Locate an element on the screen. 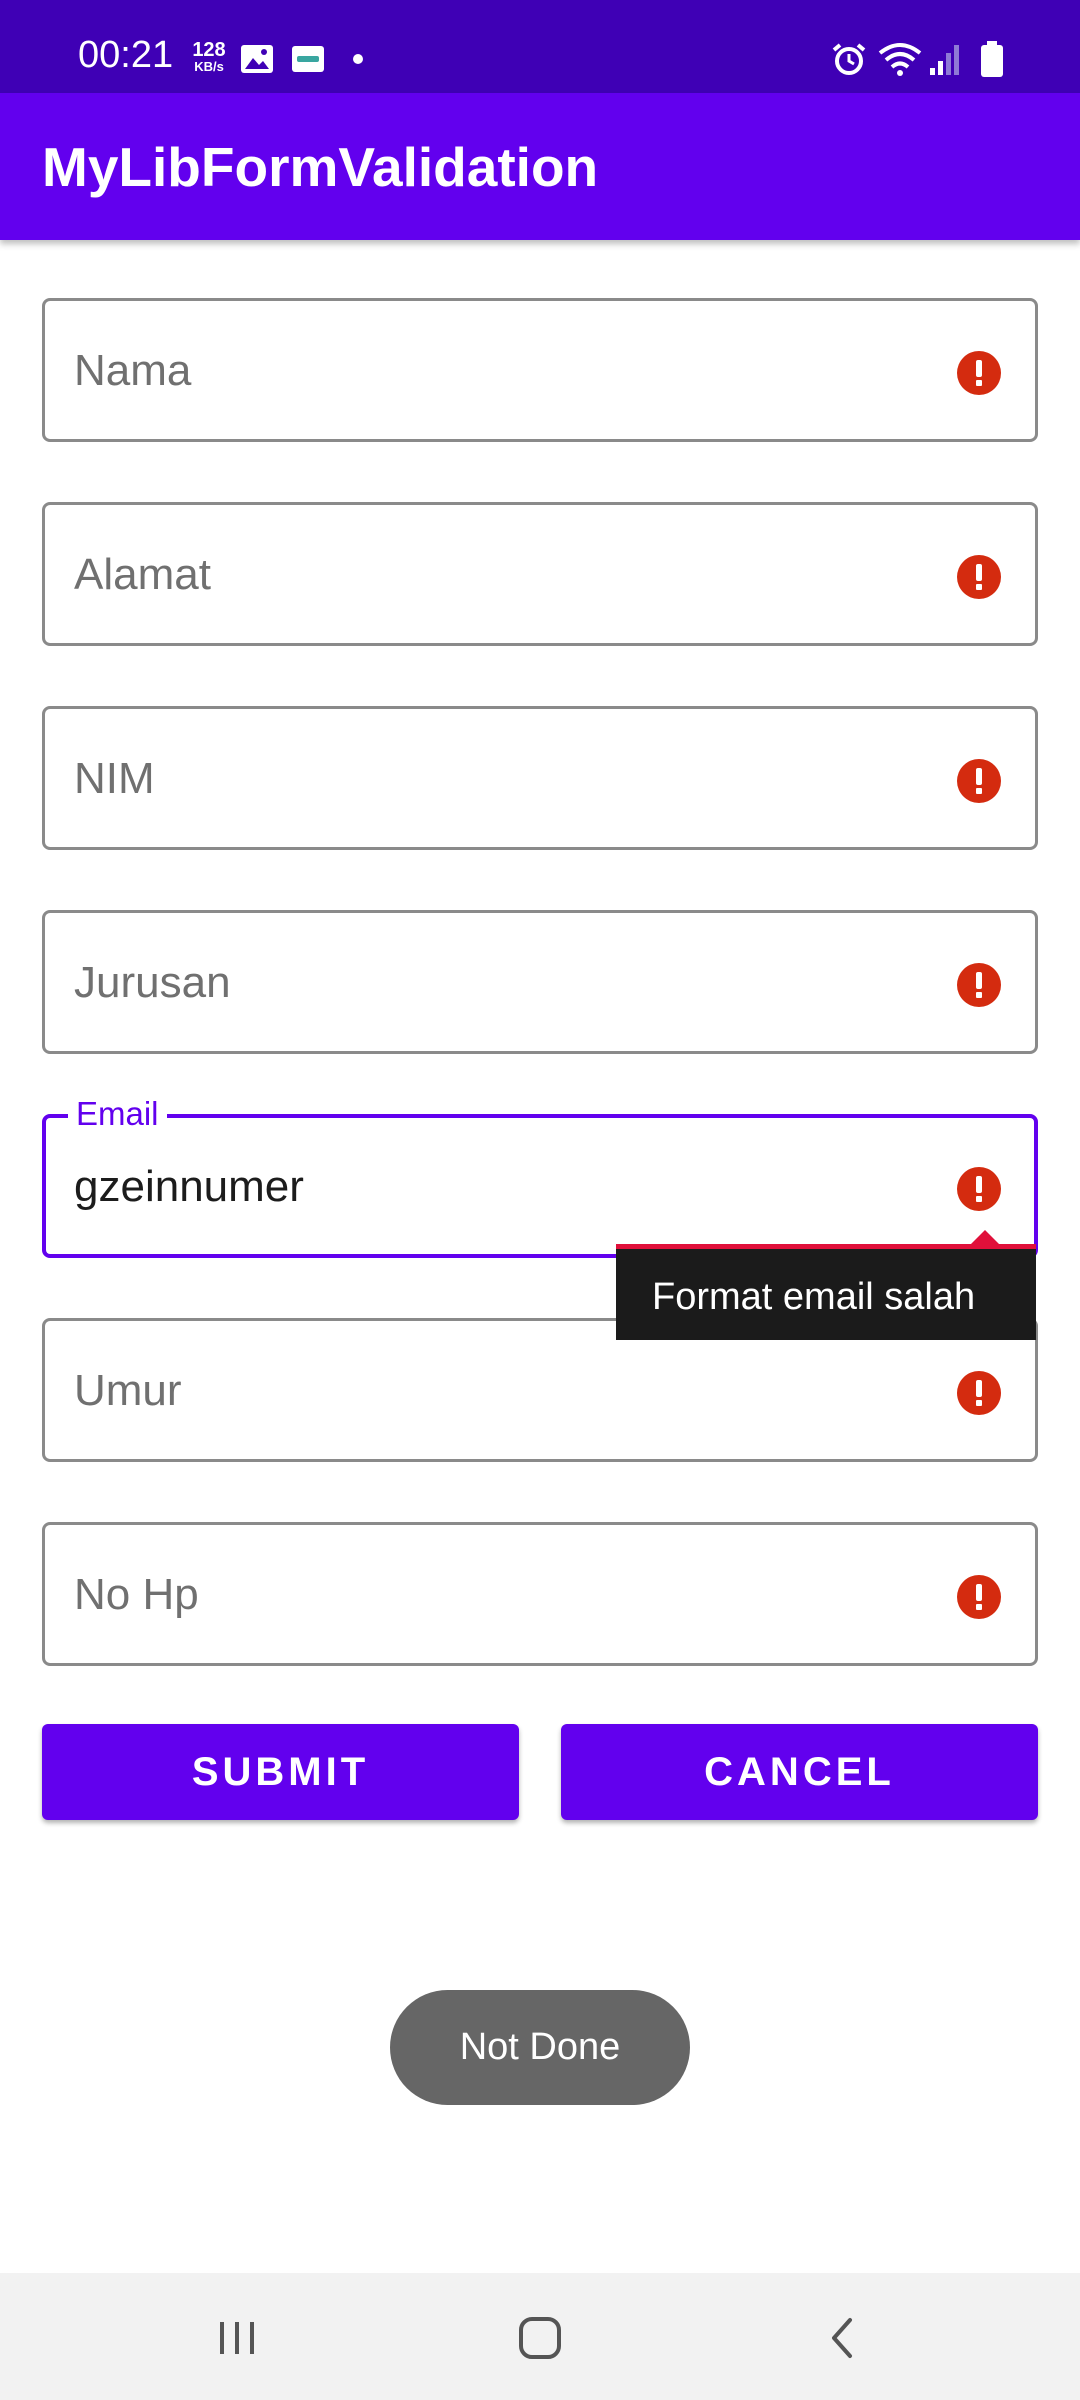  email-label: Email is located at coordinates (117, 1114).